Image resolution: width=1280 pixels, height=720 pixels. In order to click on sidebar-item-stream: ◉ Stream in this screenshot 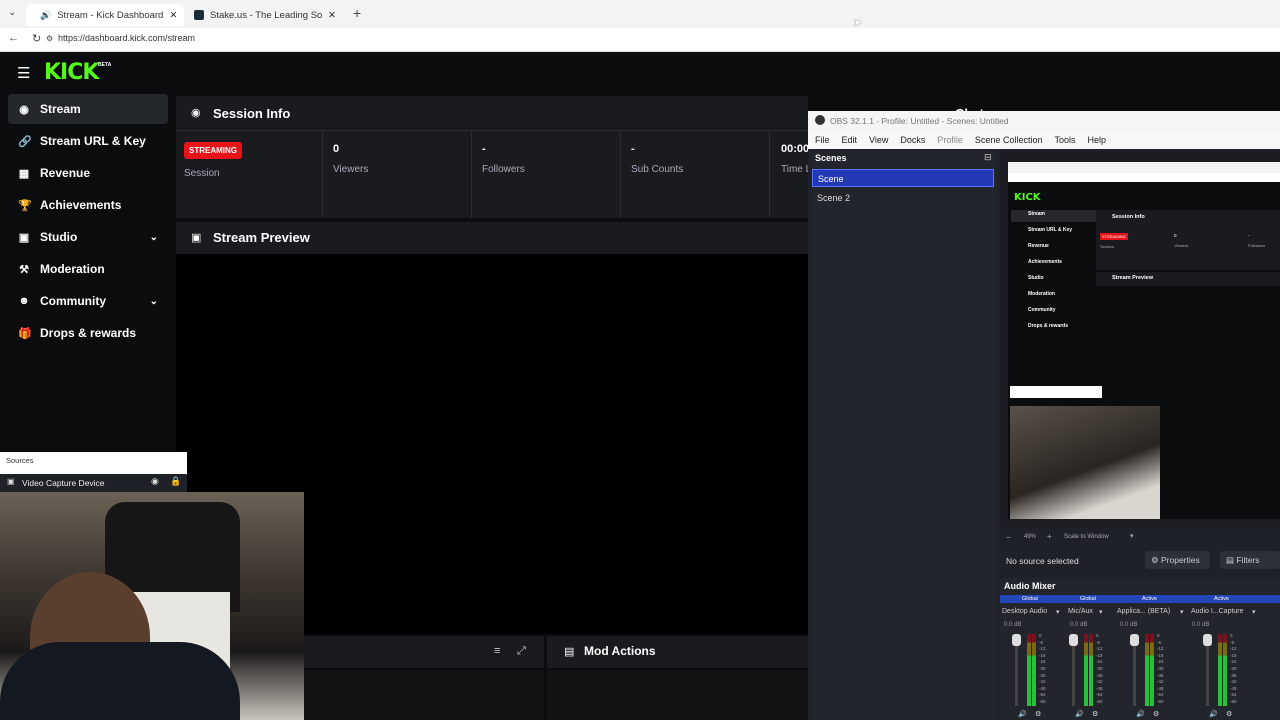, I will do `click(88, 109)`.